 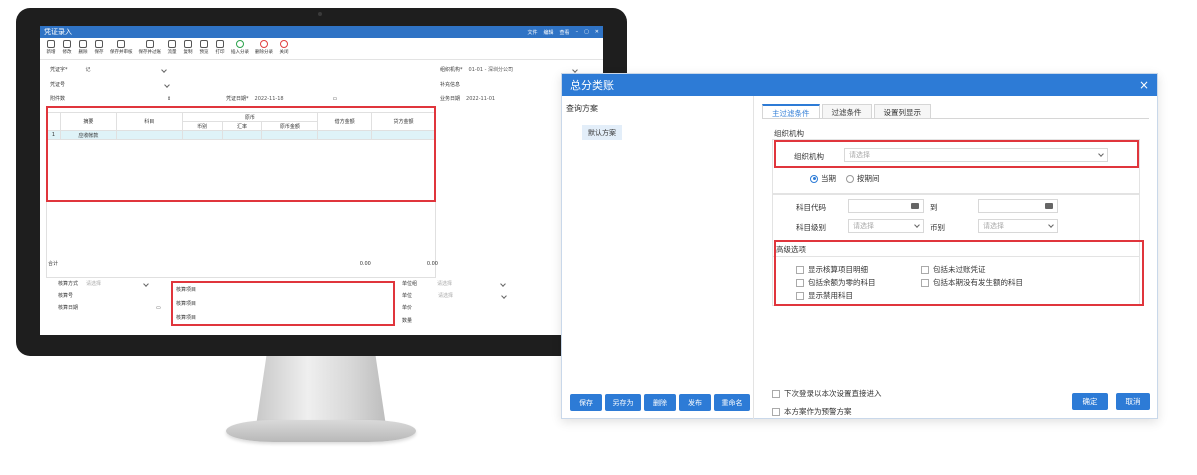 I want to click on delete-entry-button: 删除分录, so click(x=264, y=49).